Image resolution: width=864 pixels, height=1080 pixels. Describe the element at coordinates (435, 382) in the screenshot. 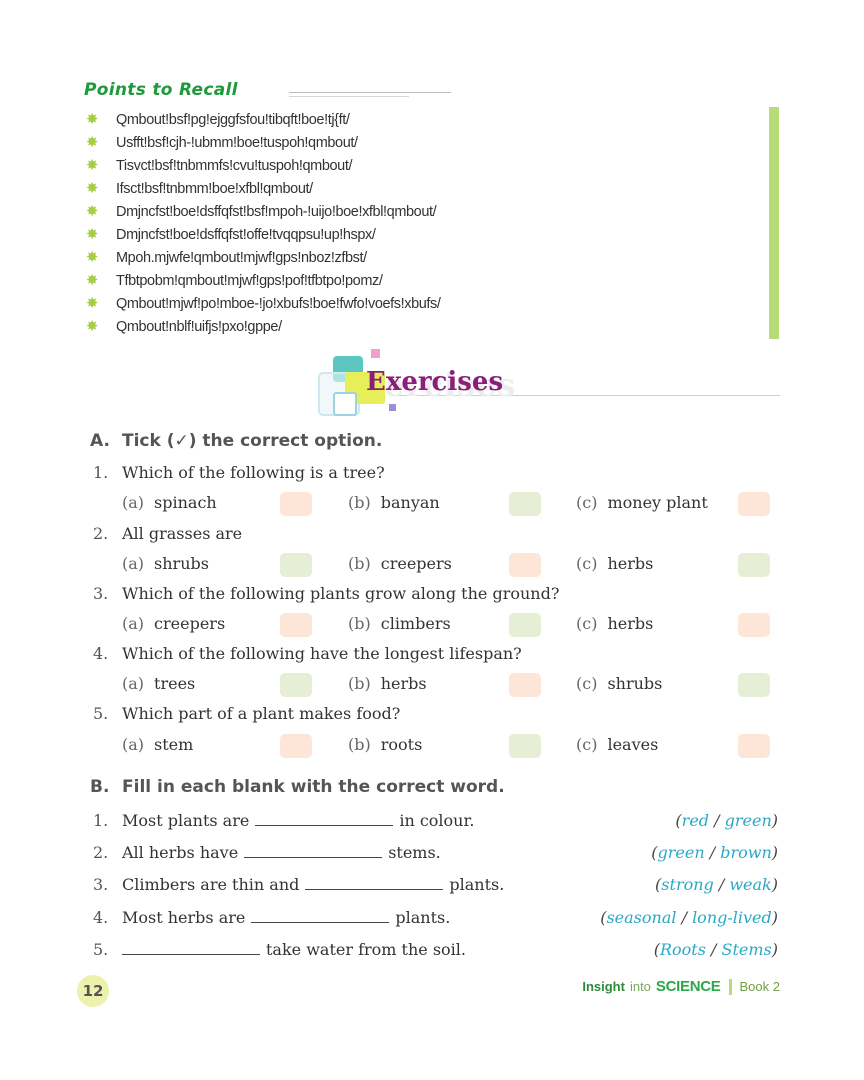

I see `exercises-title: Exercises` at that location.